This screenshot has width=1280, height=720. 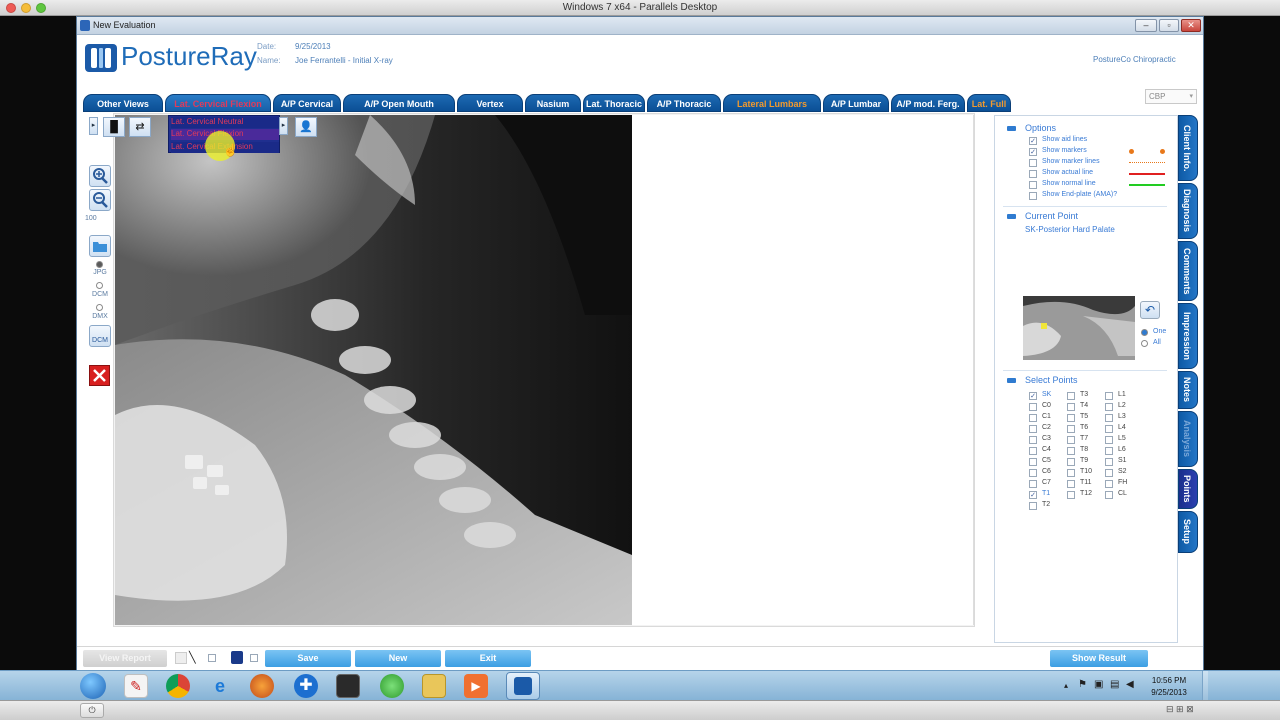 I want to click on jpg-radio, so click(x=99, y=264).